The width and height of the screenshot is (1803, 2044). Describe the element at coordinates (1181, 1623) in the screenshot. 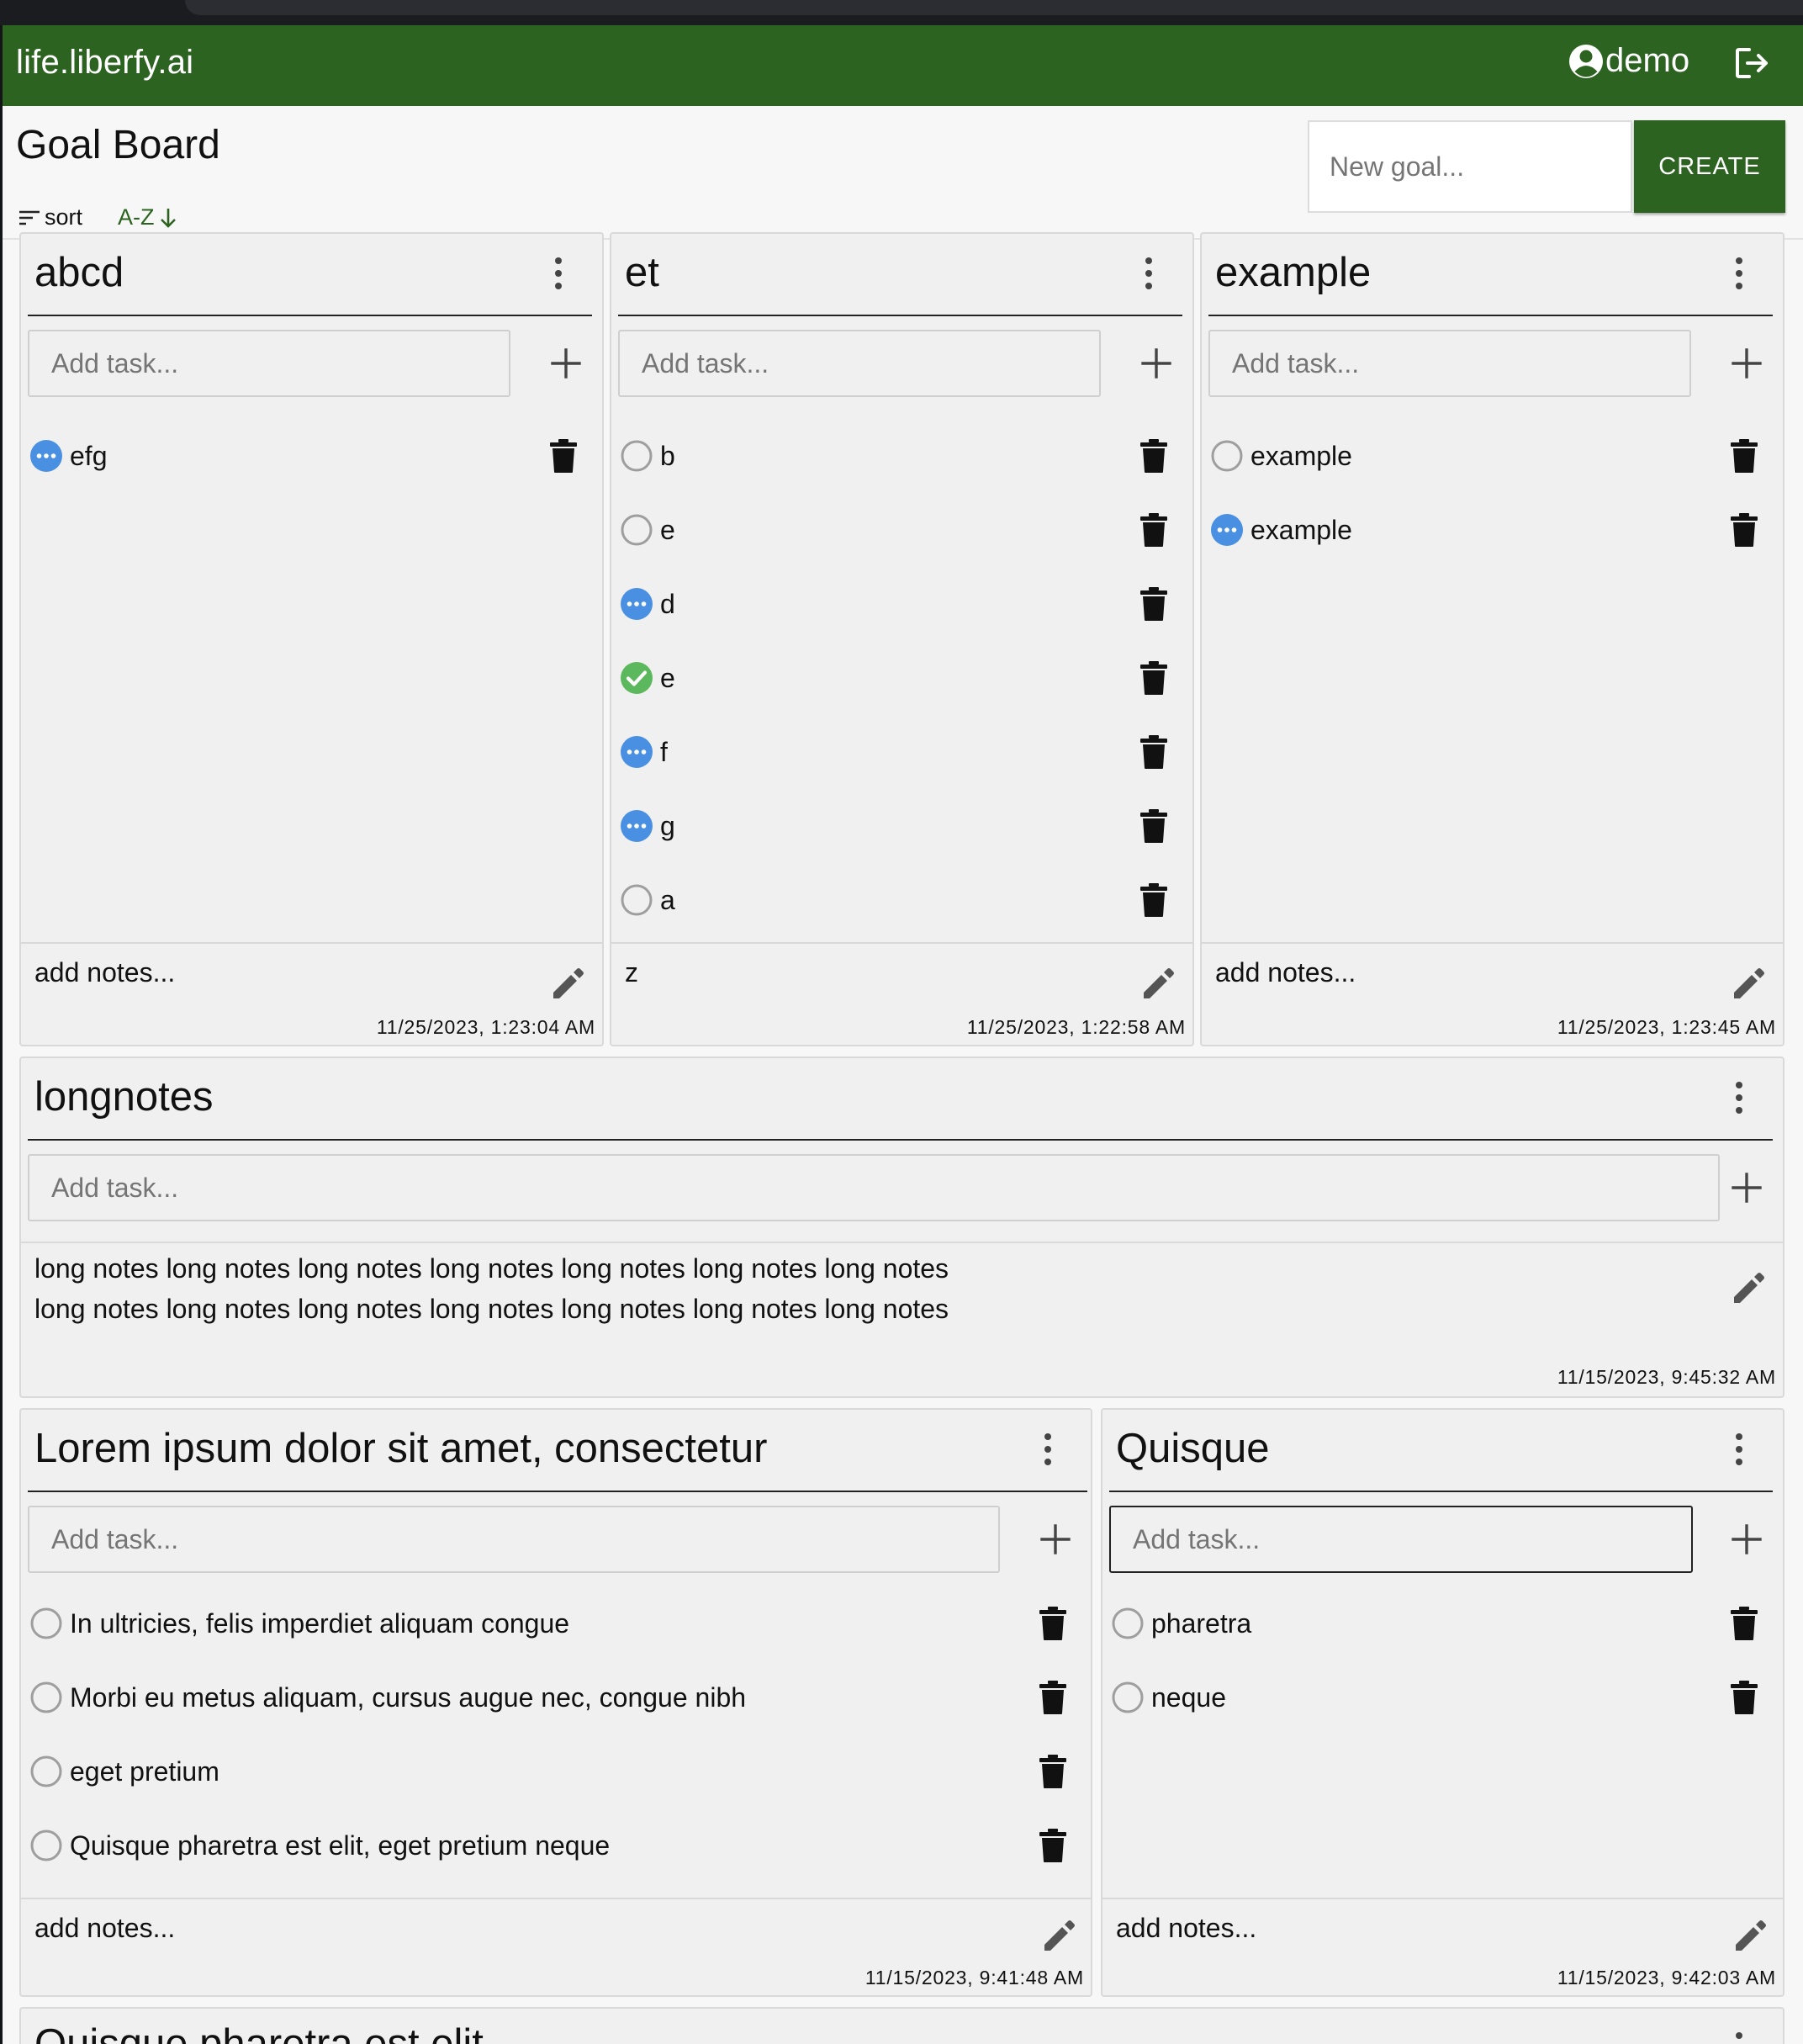

I see `task-item: pharetra` at that location.